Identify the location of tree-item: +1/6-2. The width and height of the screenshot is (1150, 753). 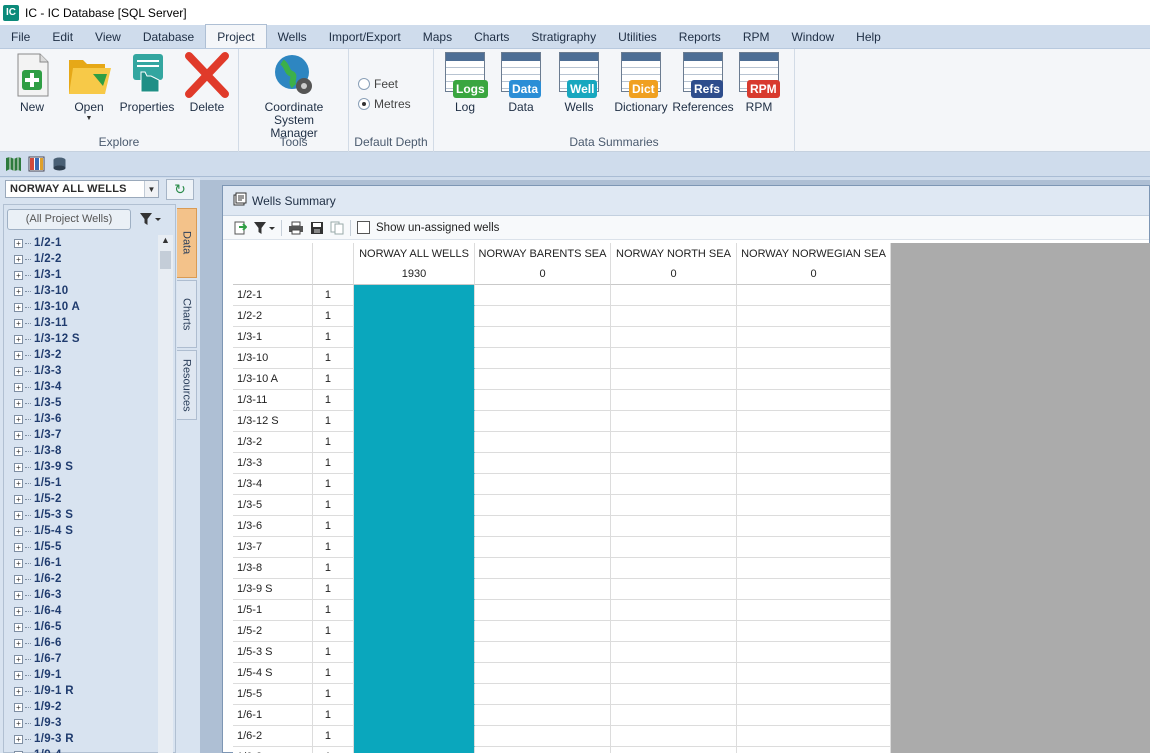
(88, 579).